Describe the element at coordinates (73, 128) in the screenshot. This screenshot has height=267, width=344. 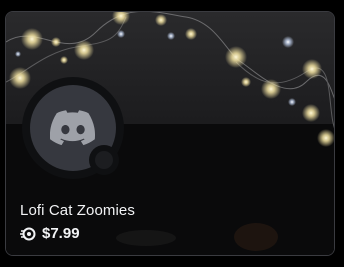
I see `discord-logo-icon` at that location.